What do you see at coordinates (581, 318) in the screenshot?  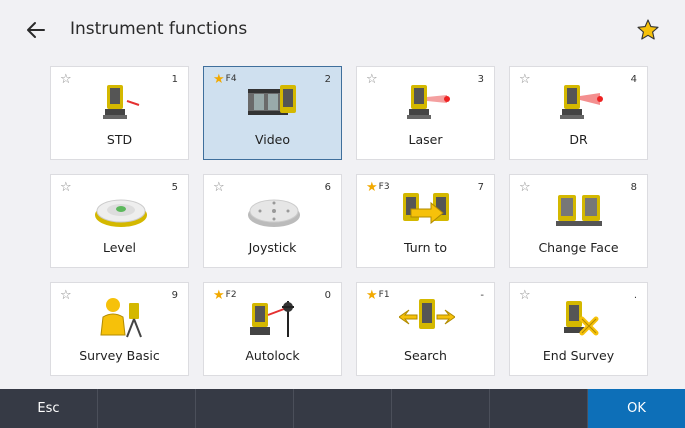 I see `end-survey-icon` at bounding box center [581, 318].